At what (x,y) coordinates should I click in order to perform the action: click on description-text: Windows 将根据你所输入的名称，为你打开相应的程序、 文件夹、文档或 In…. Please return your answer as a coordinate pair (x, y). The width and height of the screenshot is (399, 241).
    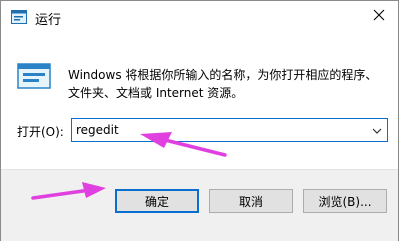
    Looking at the image, I should click on (228, 84).